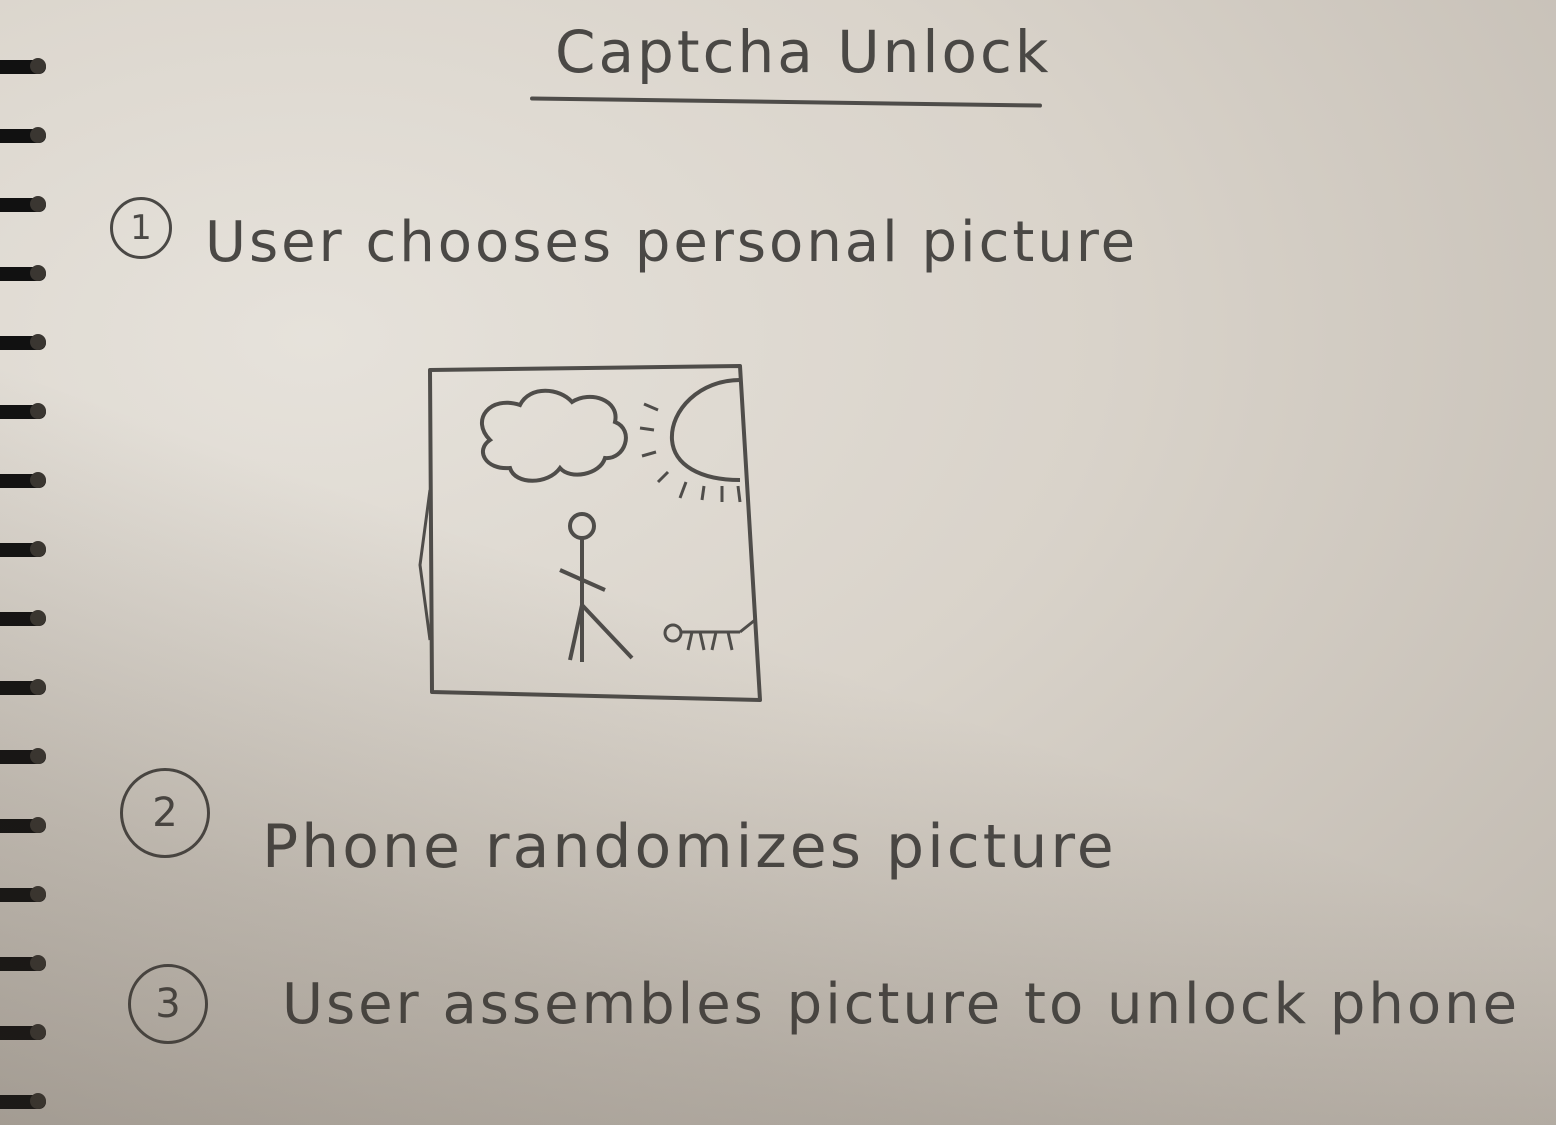 This screenshot has height=1125, width=1556. I want to click on picture-frame, so click(595, 533).